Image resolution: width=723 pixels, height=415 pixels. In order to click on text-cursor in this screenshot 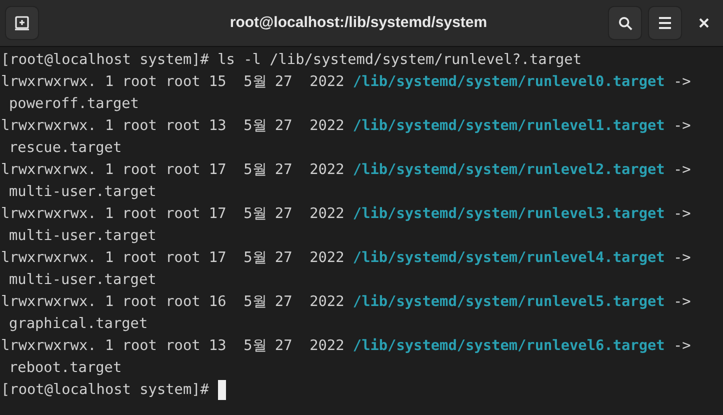, I will do `click(222, 390)`.